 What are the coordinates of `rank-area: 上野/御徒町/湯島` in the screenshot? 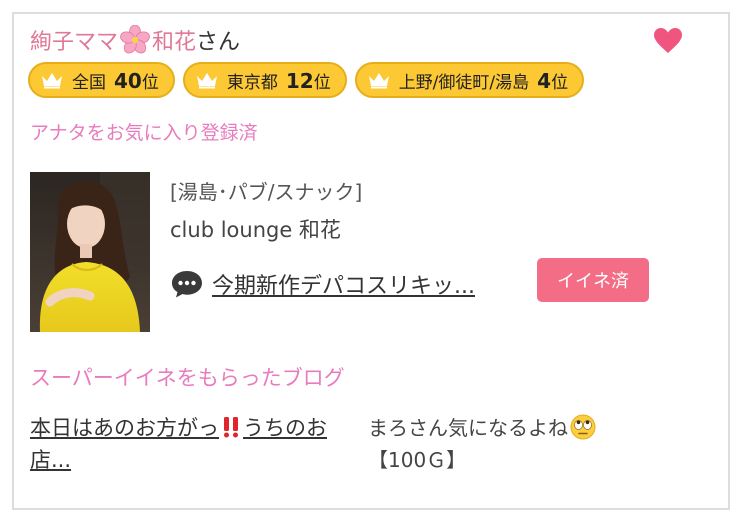 It's located at (464, 82).